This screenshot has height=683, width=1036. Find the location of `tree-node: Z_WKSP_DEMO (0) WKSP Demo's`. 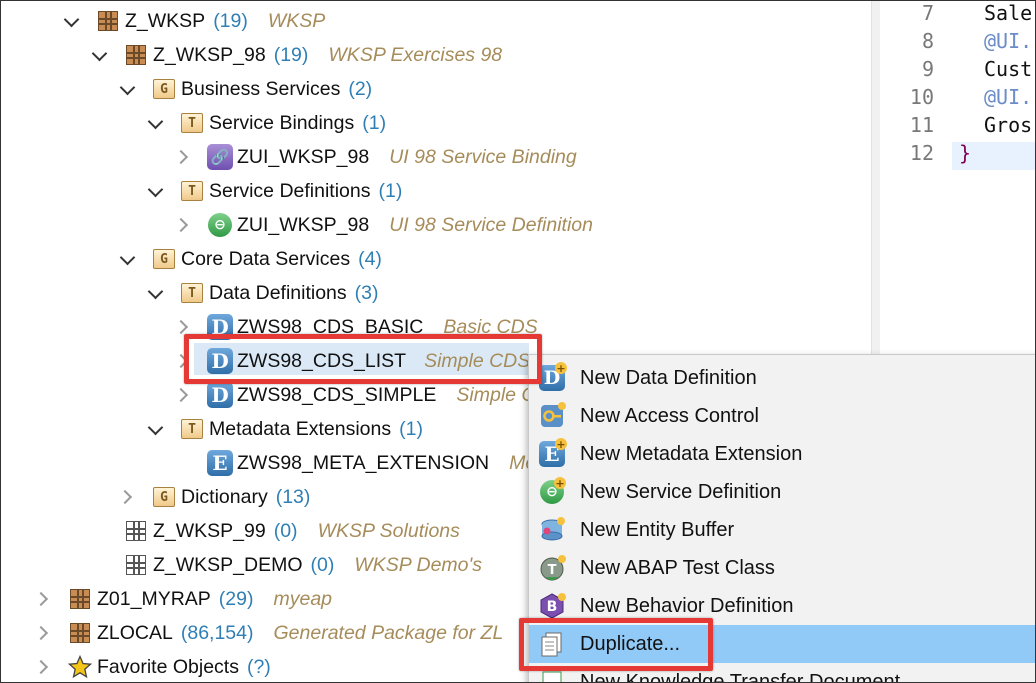

tree-node: Z_WKSP_DEMO (0) WKSP Demo's is located at coordinates (286, 565).